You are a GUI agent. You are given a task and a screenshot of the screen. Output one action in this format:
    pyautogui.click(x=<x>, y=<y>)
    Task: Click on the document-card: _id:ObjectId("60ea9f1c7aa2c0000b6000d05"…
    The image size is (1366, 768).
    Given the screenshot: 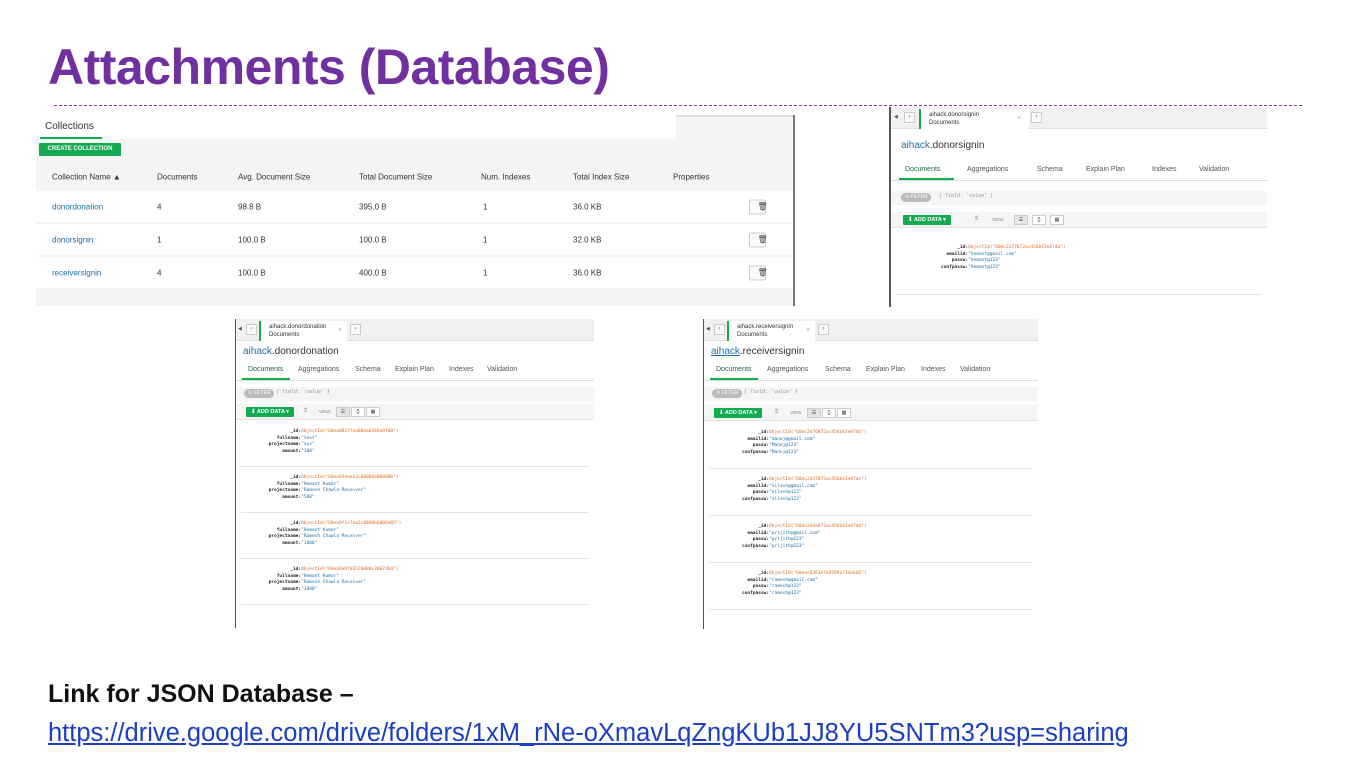 What is the action you would take?
    pyautogui.click(x=415, y=536)
    